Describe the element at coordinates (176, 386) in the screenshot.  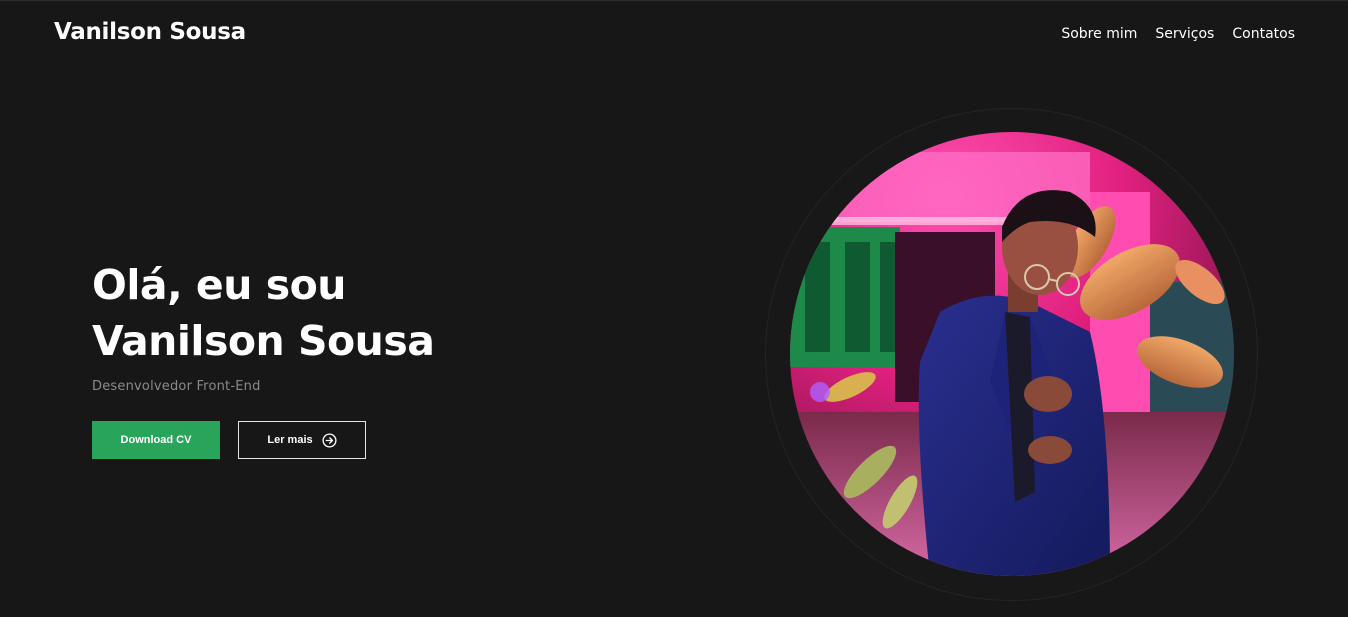
I see `hero-subtitle: Desenvolvedor Front-End` at that location.